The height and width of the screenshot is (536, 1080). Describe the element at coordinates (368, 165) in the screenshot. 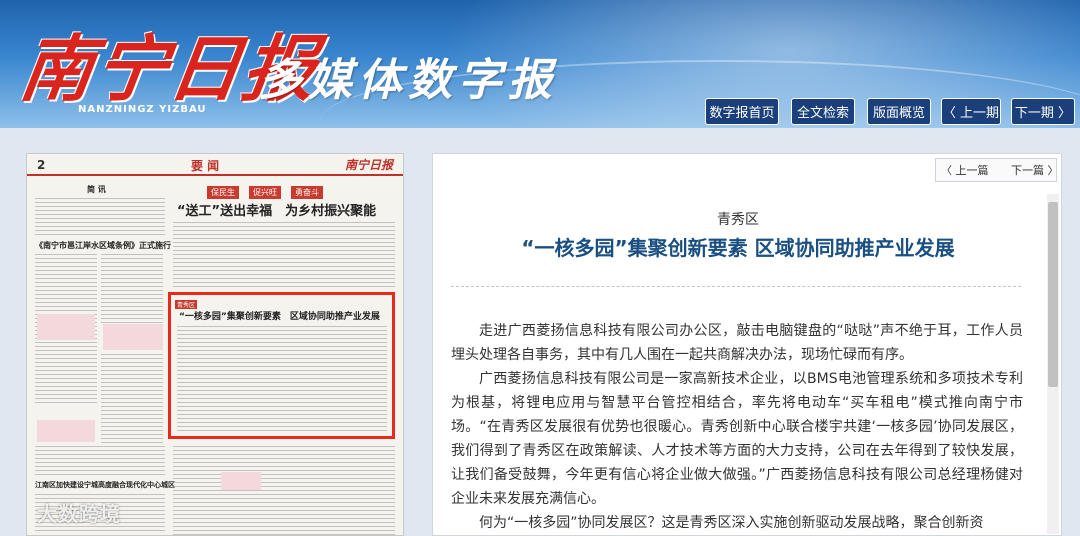

I see `page-brand: 南宁日报` at that location.